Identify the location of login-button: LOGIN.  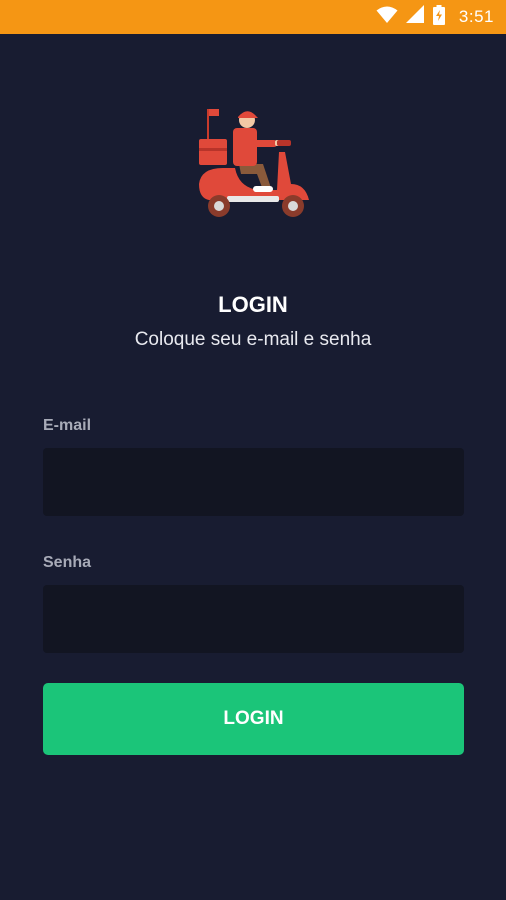
(253, 719).